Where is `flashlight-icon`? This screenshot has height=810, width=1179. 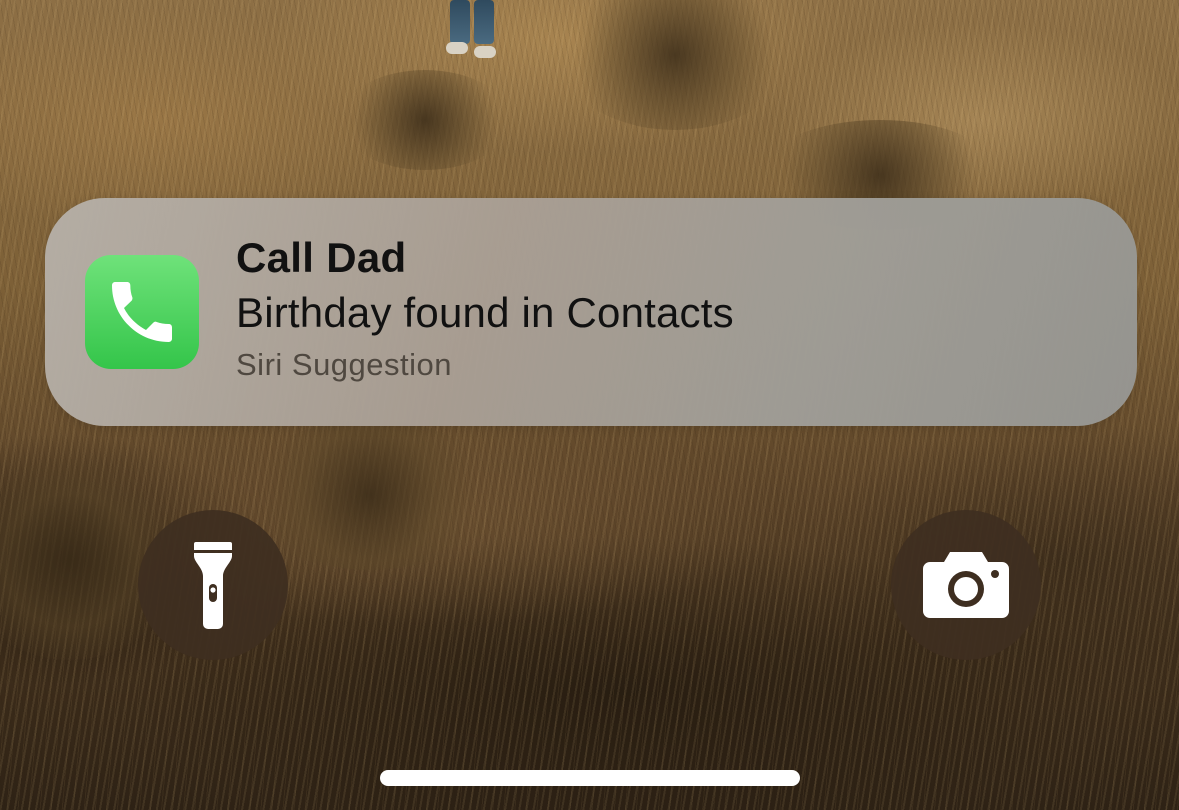
flashlight-icon is located at coordinates (213, 585).